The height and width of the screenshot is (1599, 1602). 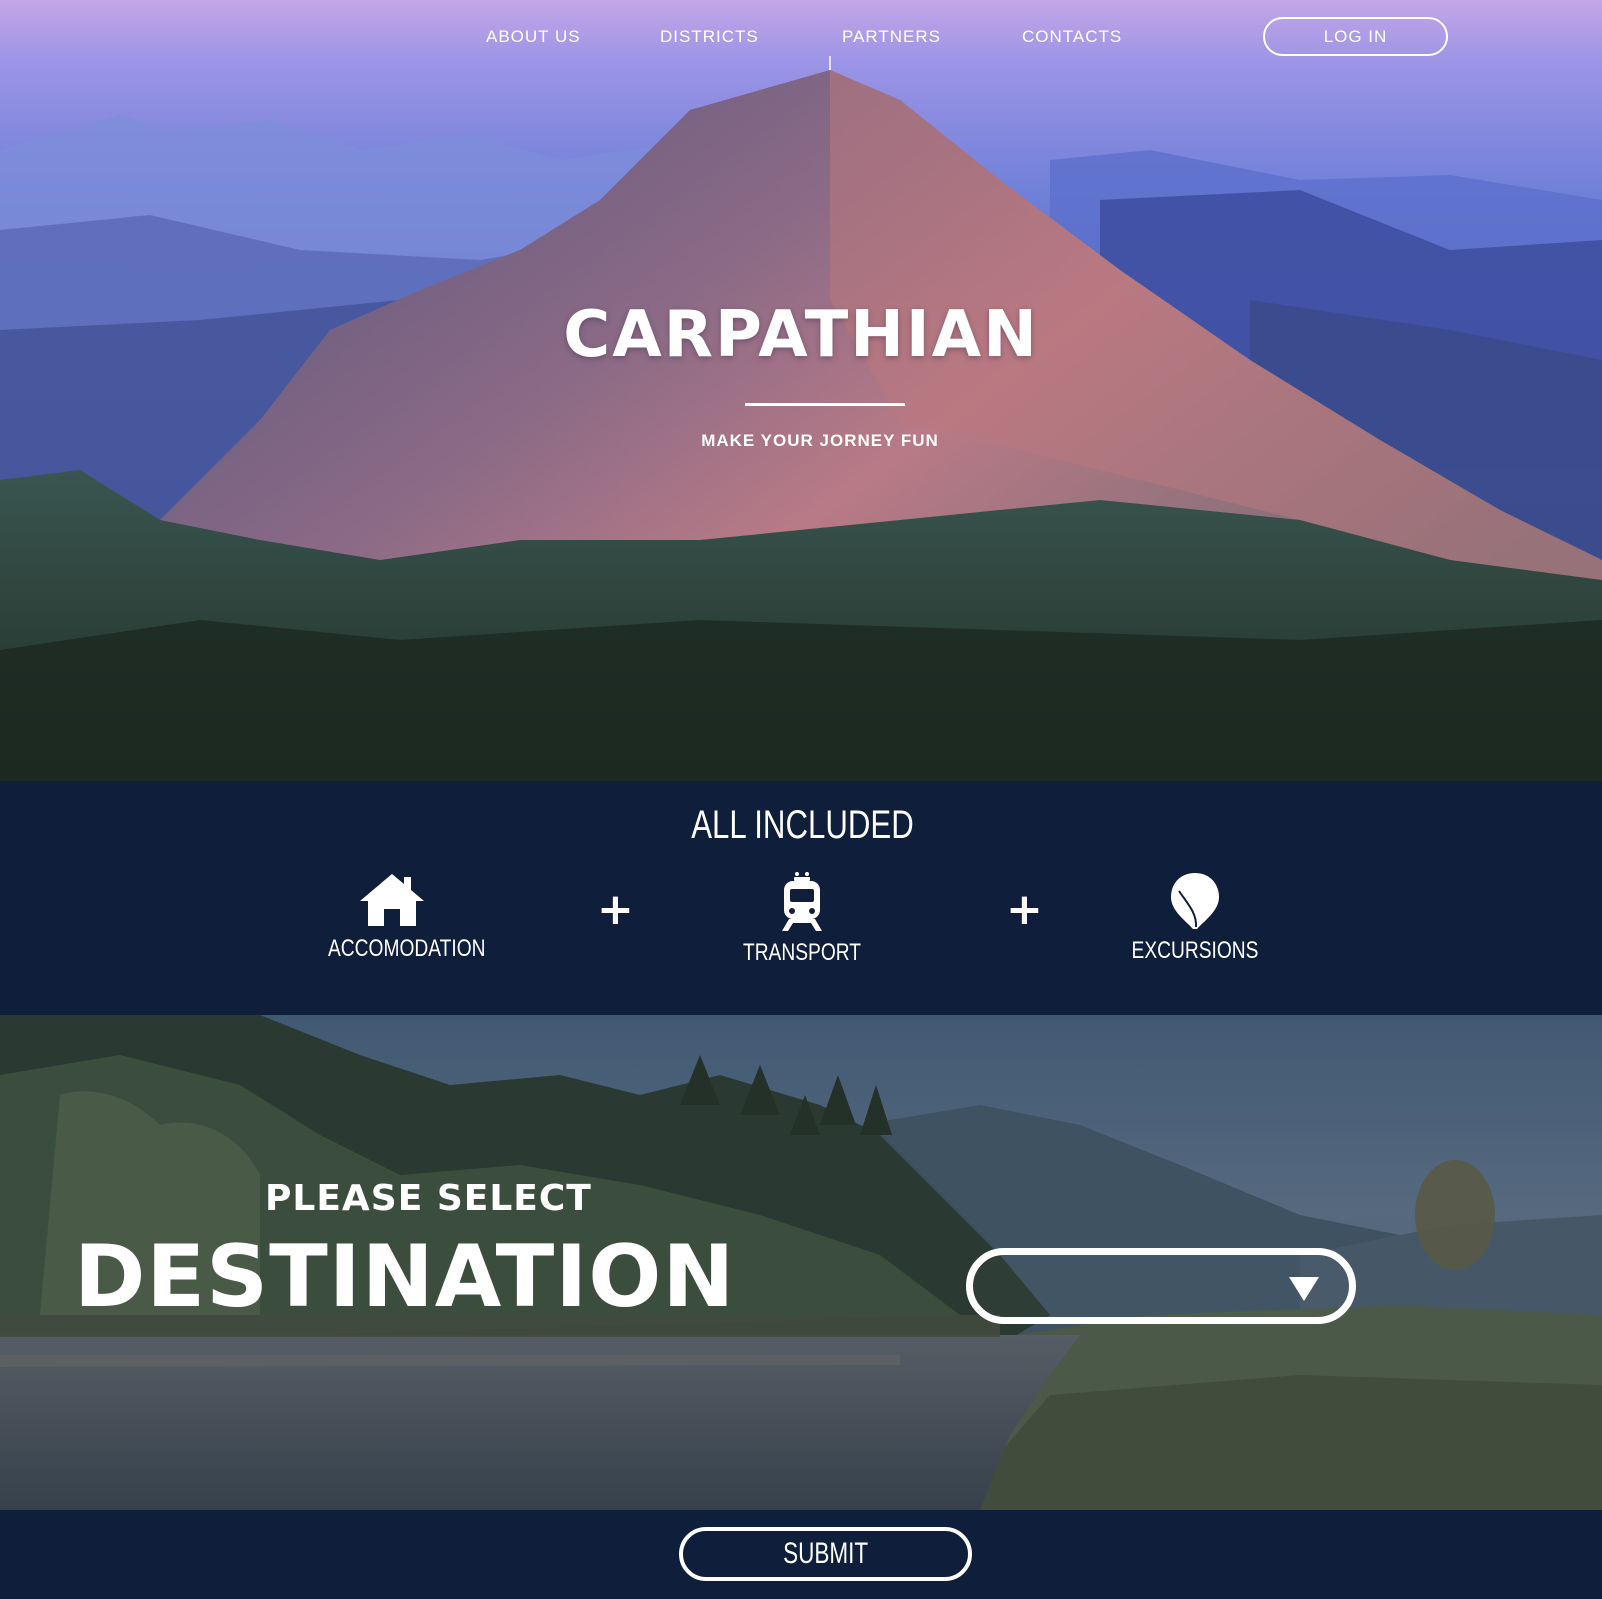 What do you see at coordinates (709, 37) in the screenshot?
I see `nav-link-districts: DISTRICTS` at bounding box center [709, 37].